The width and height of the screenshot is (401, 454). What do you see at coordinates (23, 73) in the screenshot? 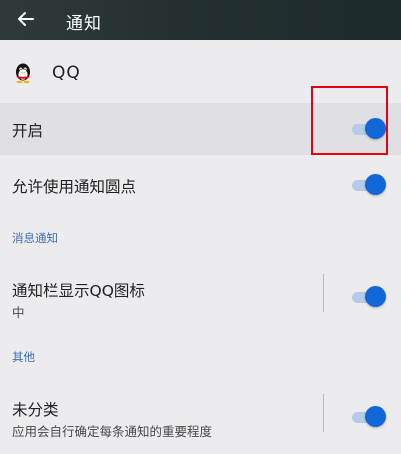
I see `qq-penguin-icon` at bounding box center [23, 73].